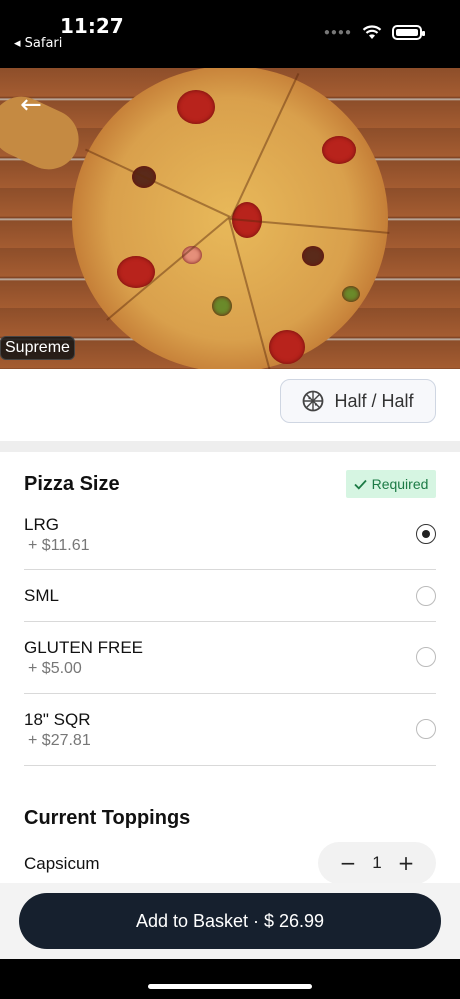  I want to click on wifi-icon, so click(372, 32).